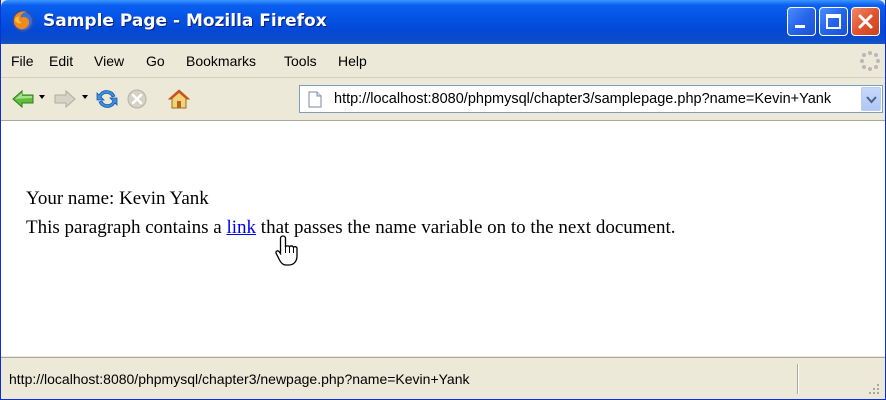 The image size is (886, 400). What do you see at coordinates (286, 250) in the screenshot?
I see `hand-cursor-icon` at bounding box center [286, 250].